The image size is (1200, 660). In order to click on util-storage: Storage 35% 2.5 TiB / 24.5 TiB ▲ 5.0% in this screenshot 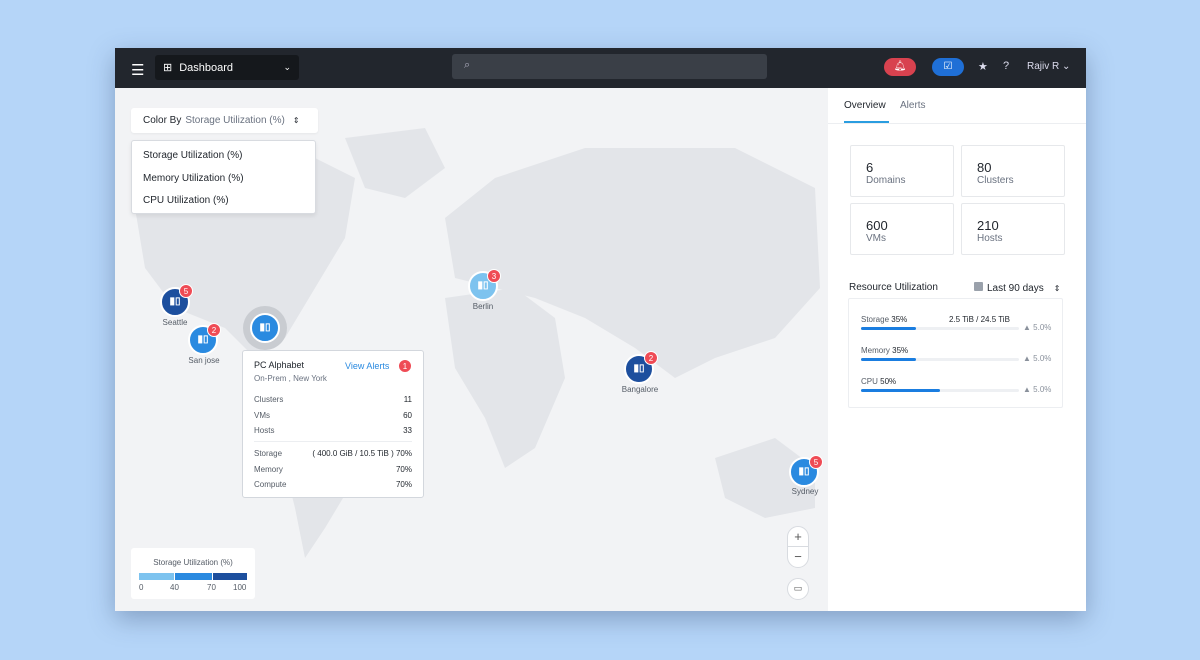, I will do `click(956, 323)`.